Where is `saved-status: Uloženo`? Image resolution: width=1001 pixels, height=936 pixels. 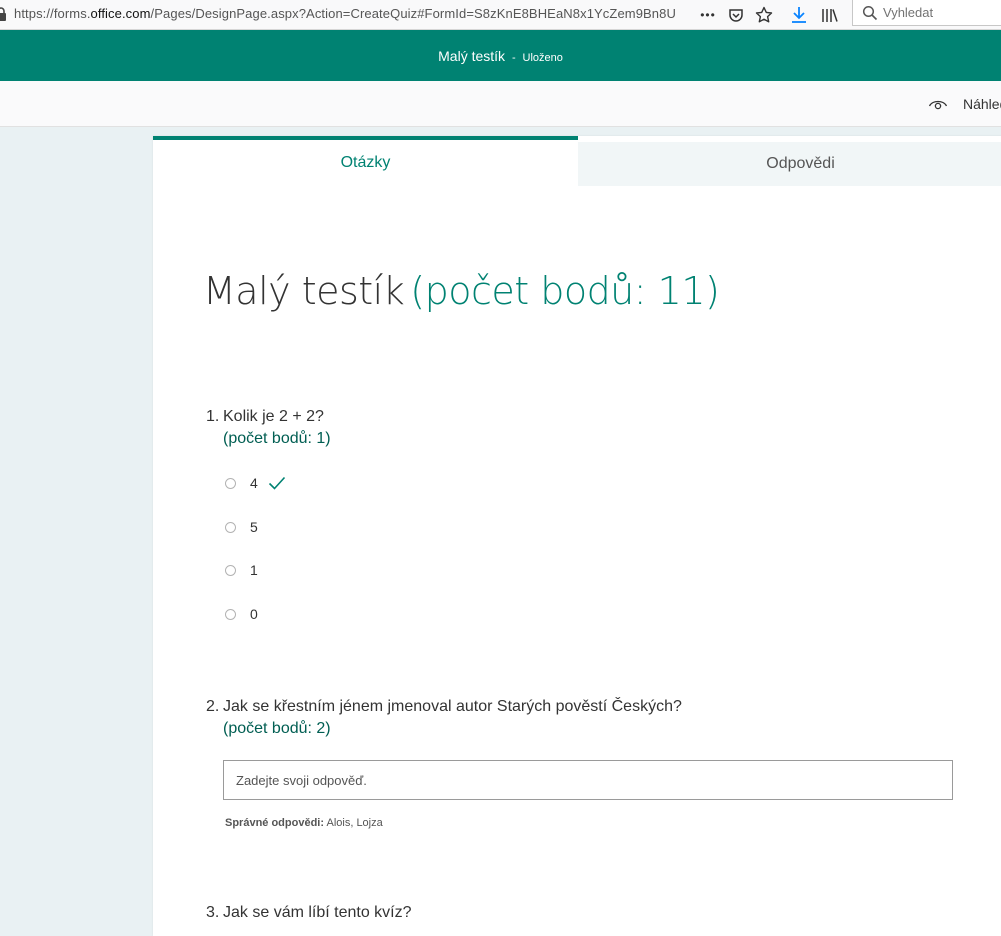 saved-status: Uloženo is located at coordinates (542, 58).